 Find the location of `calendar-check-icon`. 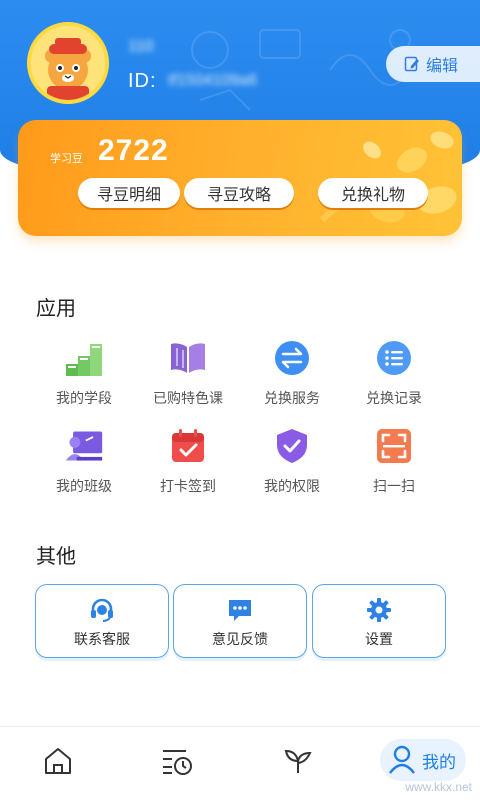

calendar-check-icon is located at coordinates (188, 445).